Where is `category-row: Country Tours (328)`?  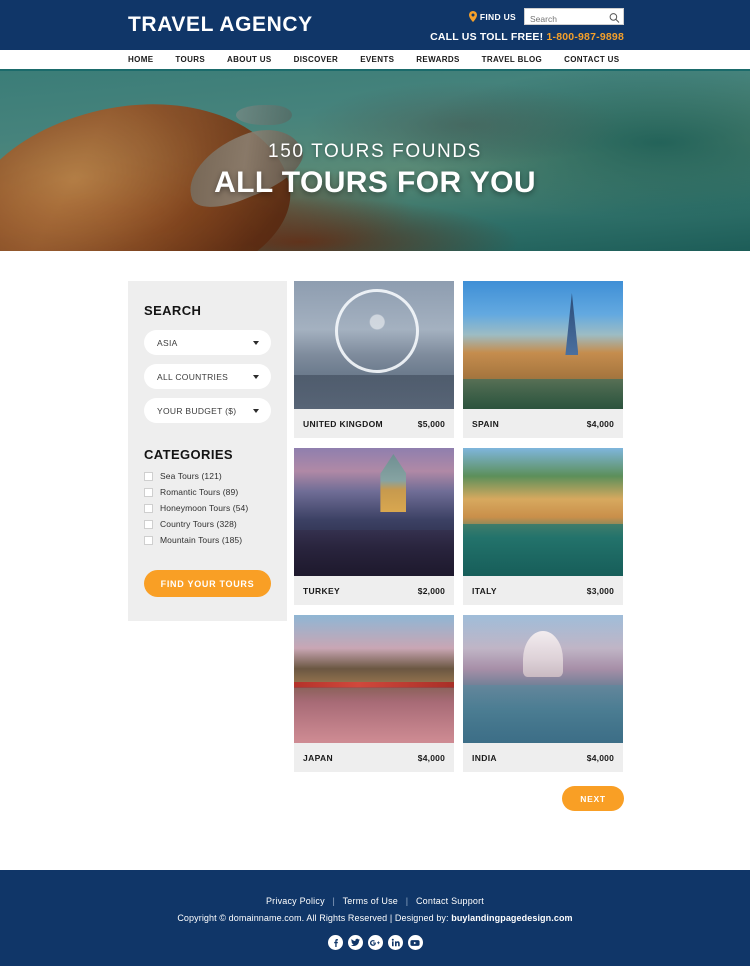
category-row: Country Tours (328) is located at coordinates (207, 524).